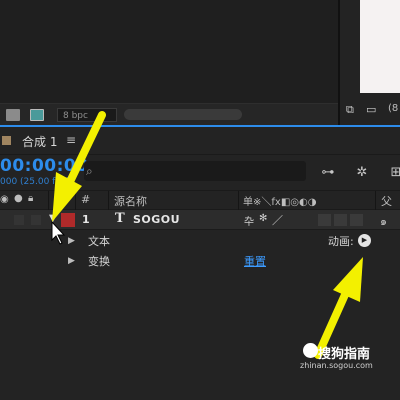 The image size is (400, 400). I want to click on project-footer: 8 bpc, so click(169, 114).